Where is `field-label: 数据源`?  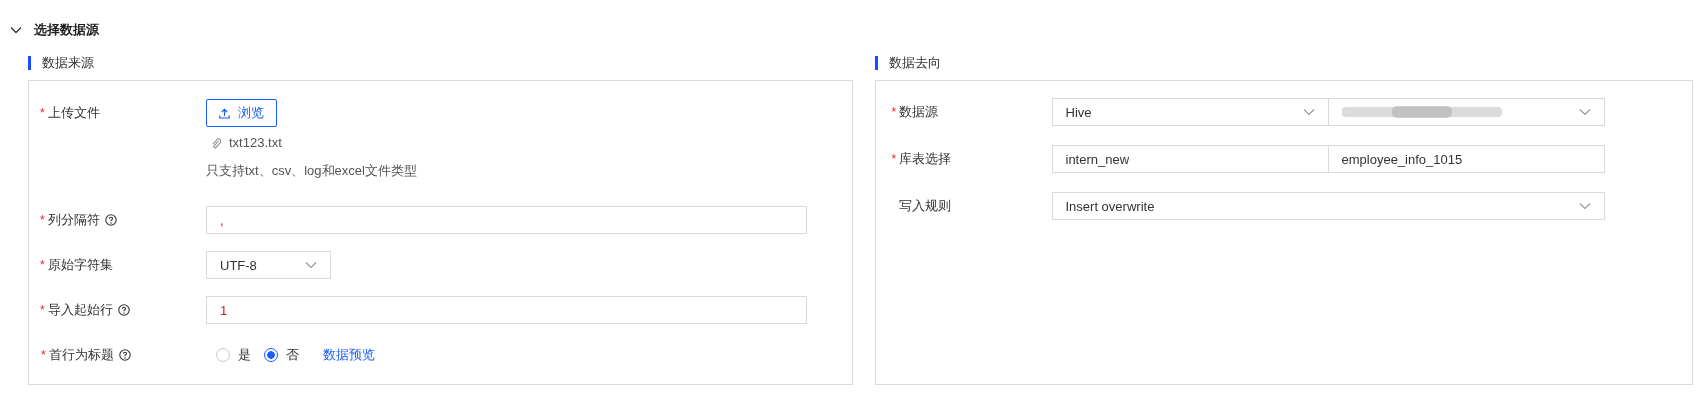 field-label: 数据源 is located at coordinates (919, 112).